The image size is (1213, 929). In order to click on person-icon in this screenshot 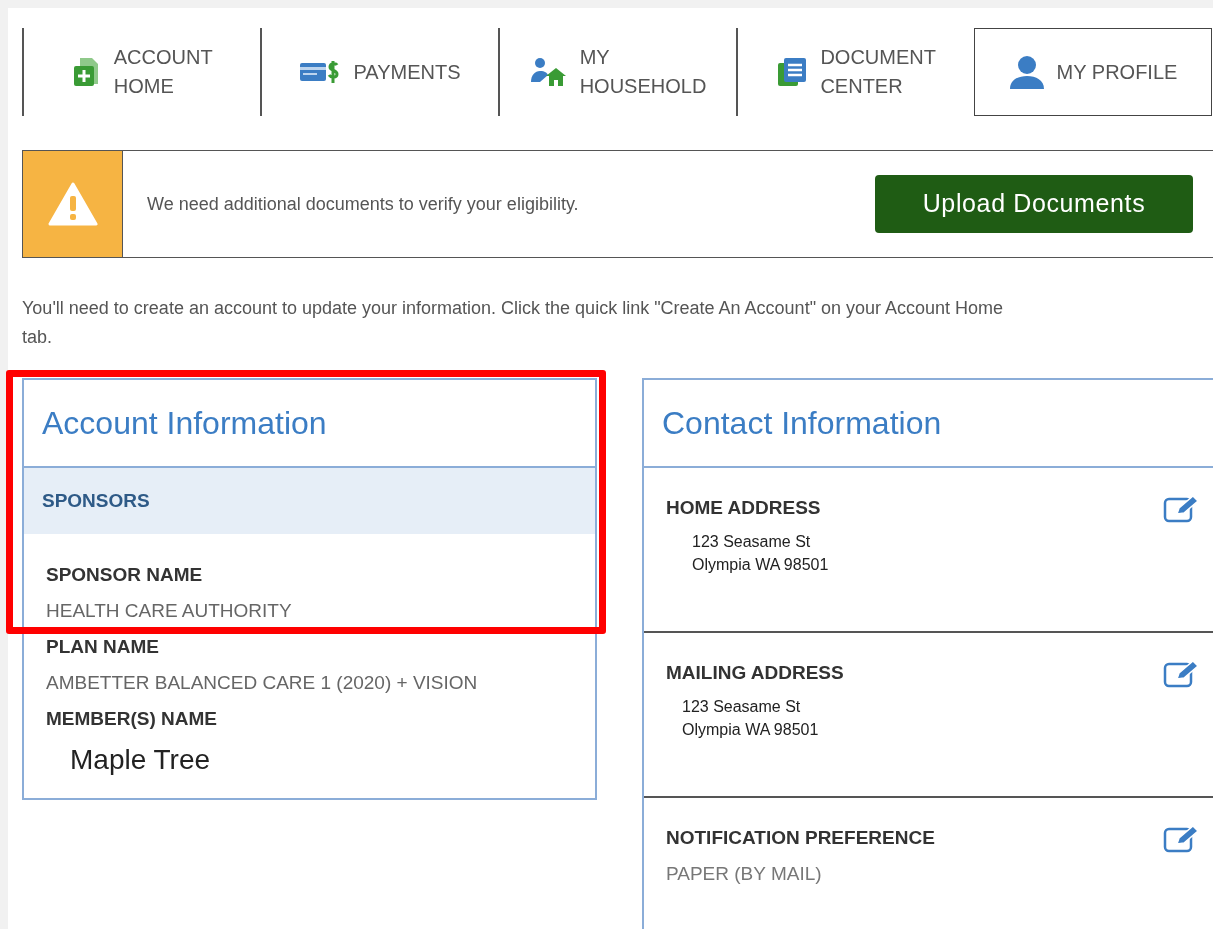, I will do `click(1026, 72)`.